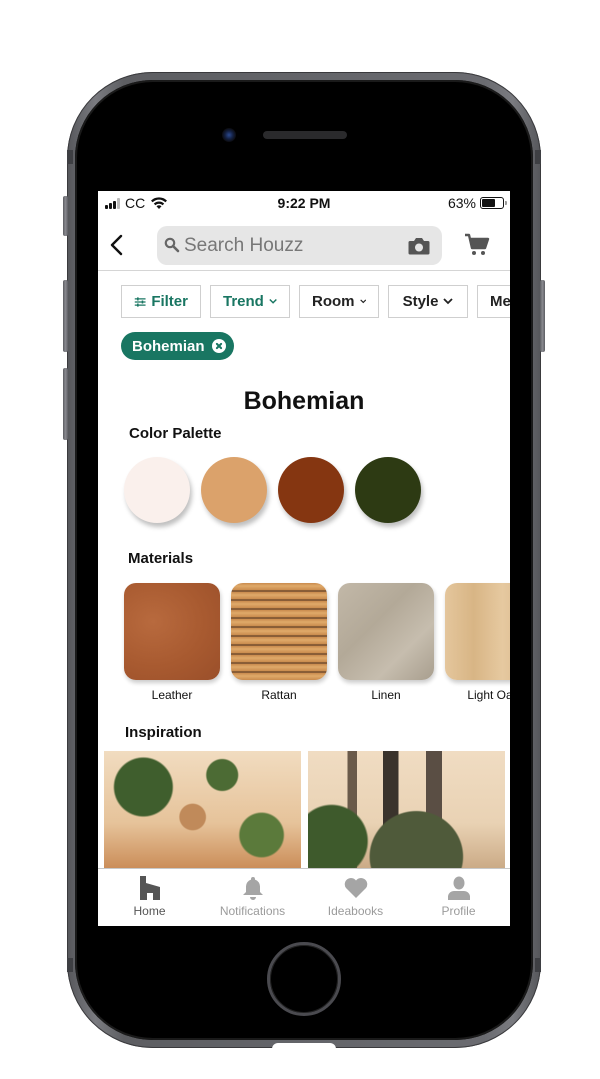 Image resolution: width=600 pixels, height=1079 pixels. What do you see at coordinates (118, 245) in the screenshot?
I see `back-chevron-icon` at bounding box center [118, 245].